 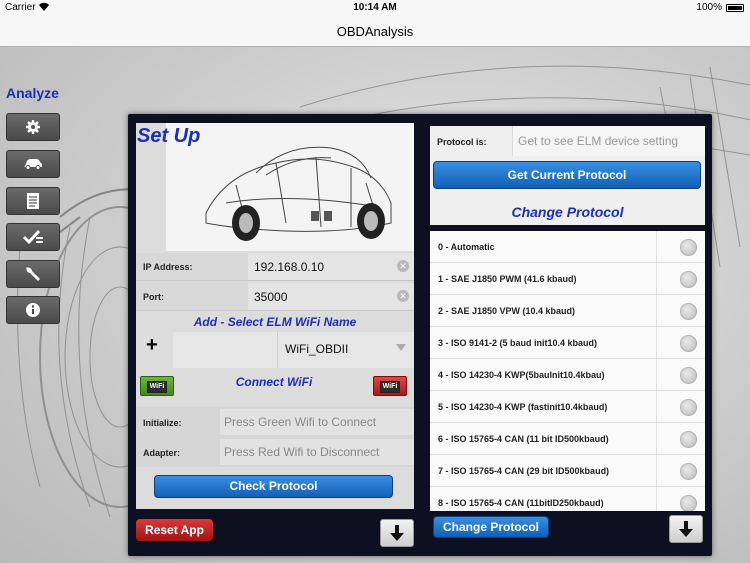 I want to click on gear-icon, so click(x=33, y=127).